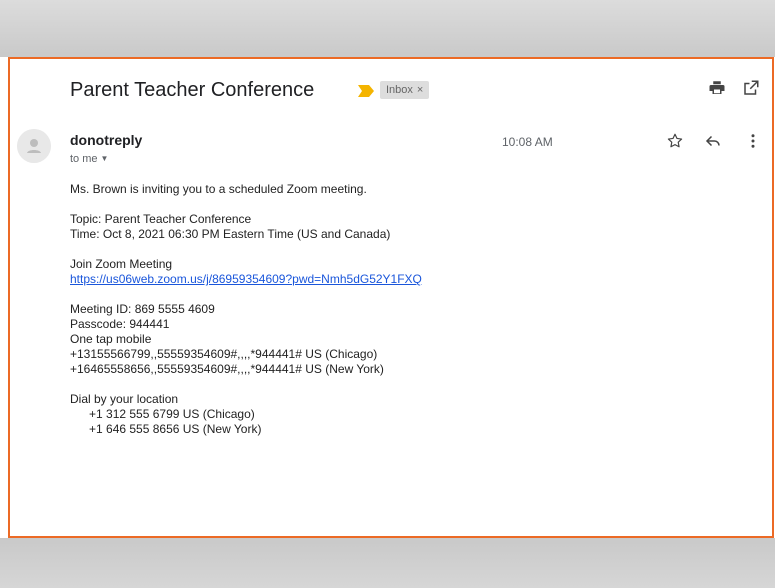 This screenshot has width=775, height=588. I want to click on dial-heading: Dial by your location, so click(124, 399).